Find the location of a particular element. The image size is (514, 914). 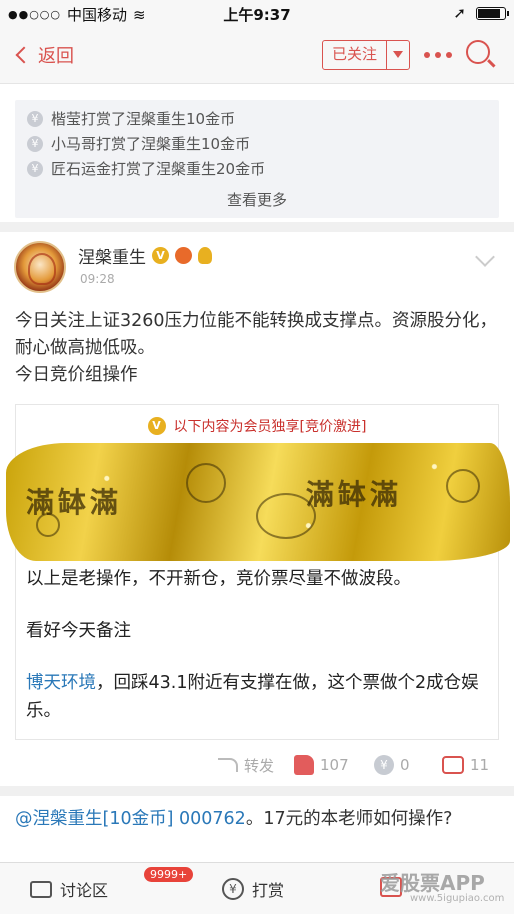

vip-notice-text: 以下内容为会员独享[竞价激进] is located at coordinates (270, 427).